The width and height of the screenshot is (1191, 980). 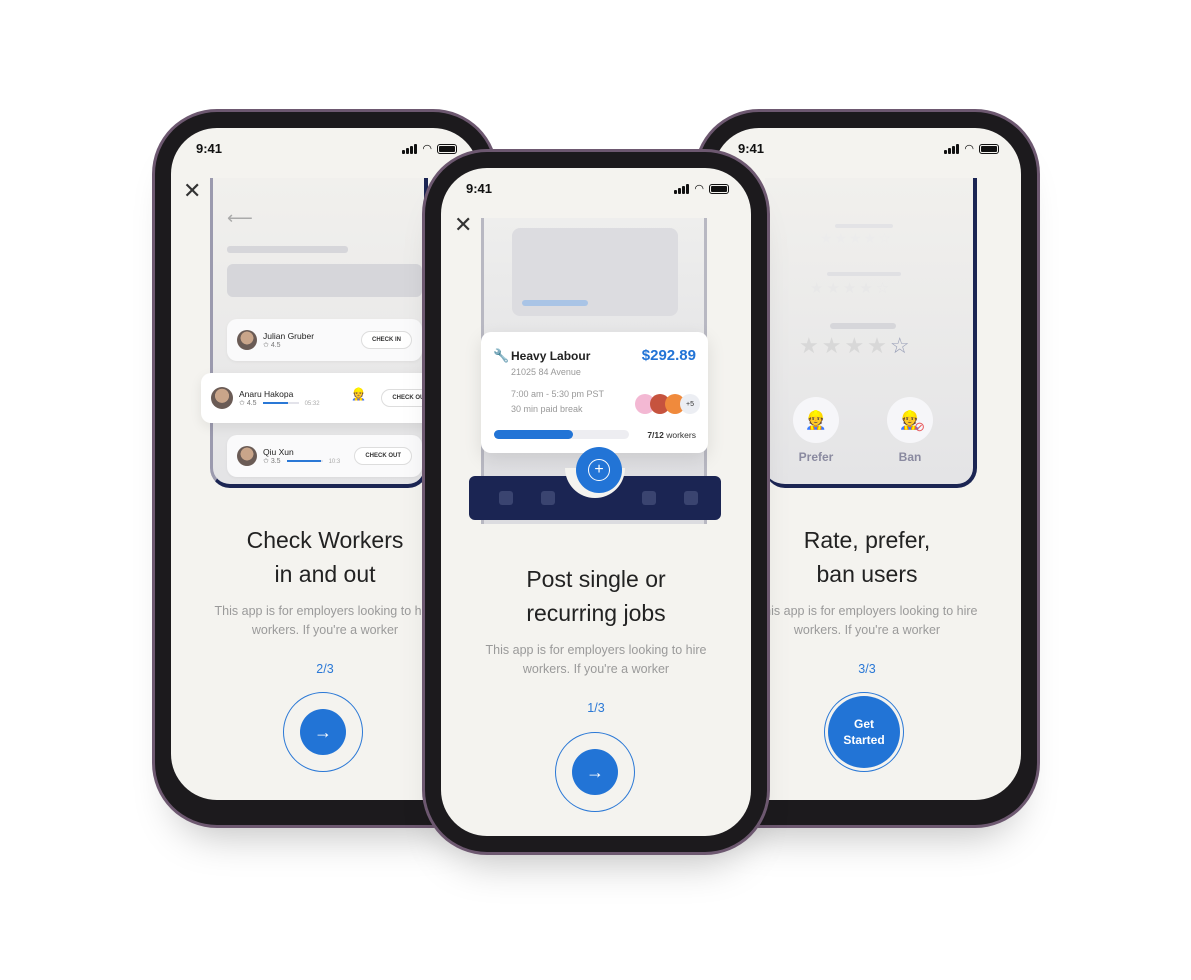 What do you see at coordinates (816, 457) in the screenshot?
I see `prefer-label: Prefer` at bounding box center [816, 457].